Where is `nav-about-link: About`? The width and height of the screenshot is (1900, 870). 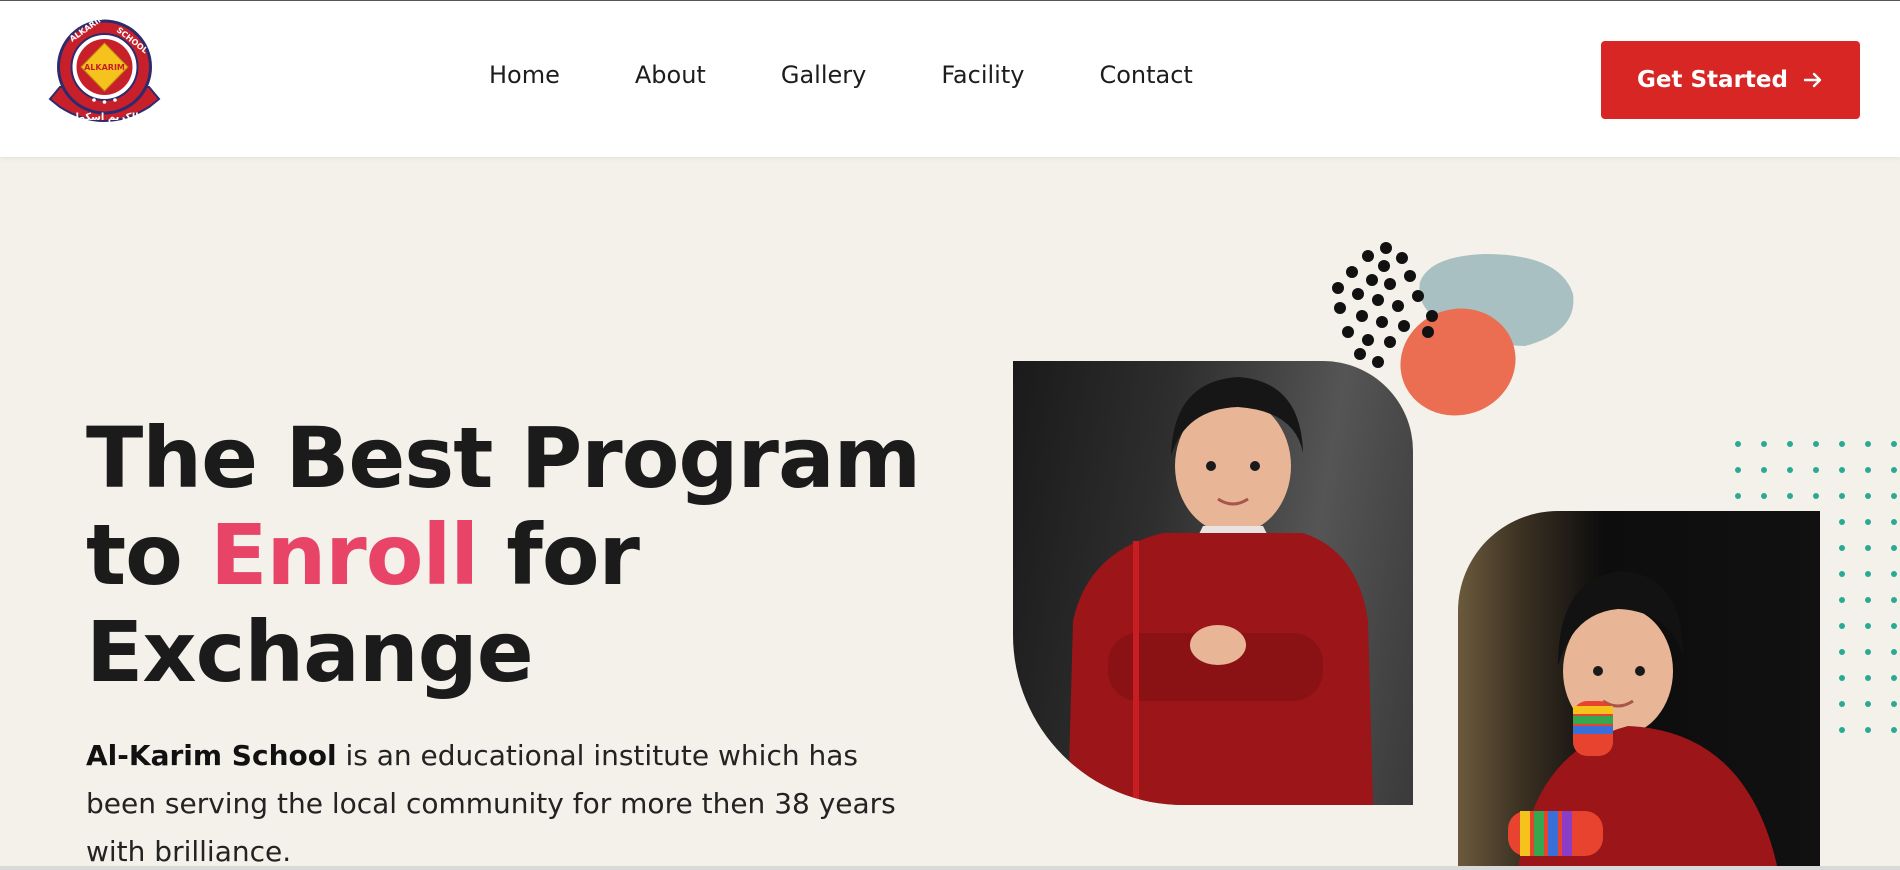
nav-about-link: About is located at coordinates (670, 75).